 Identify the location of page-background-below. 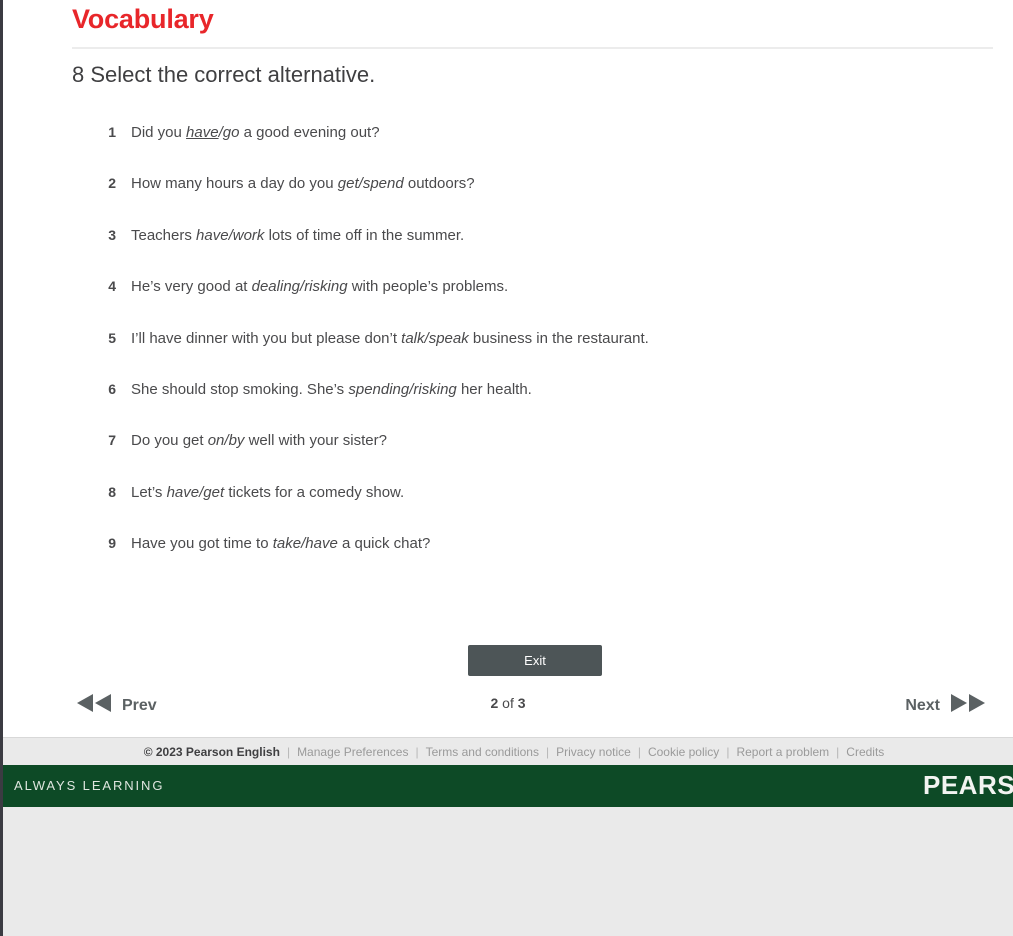
(508, 871).